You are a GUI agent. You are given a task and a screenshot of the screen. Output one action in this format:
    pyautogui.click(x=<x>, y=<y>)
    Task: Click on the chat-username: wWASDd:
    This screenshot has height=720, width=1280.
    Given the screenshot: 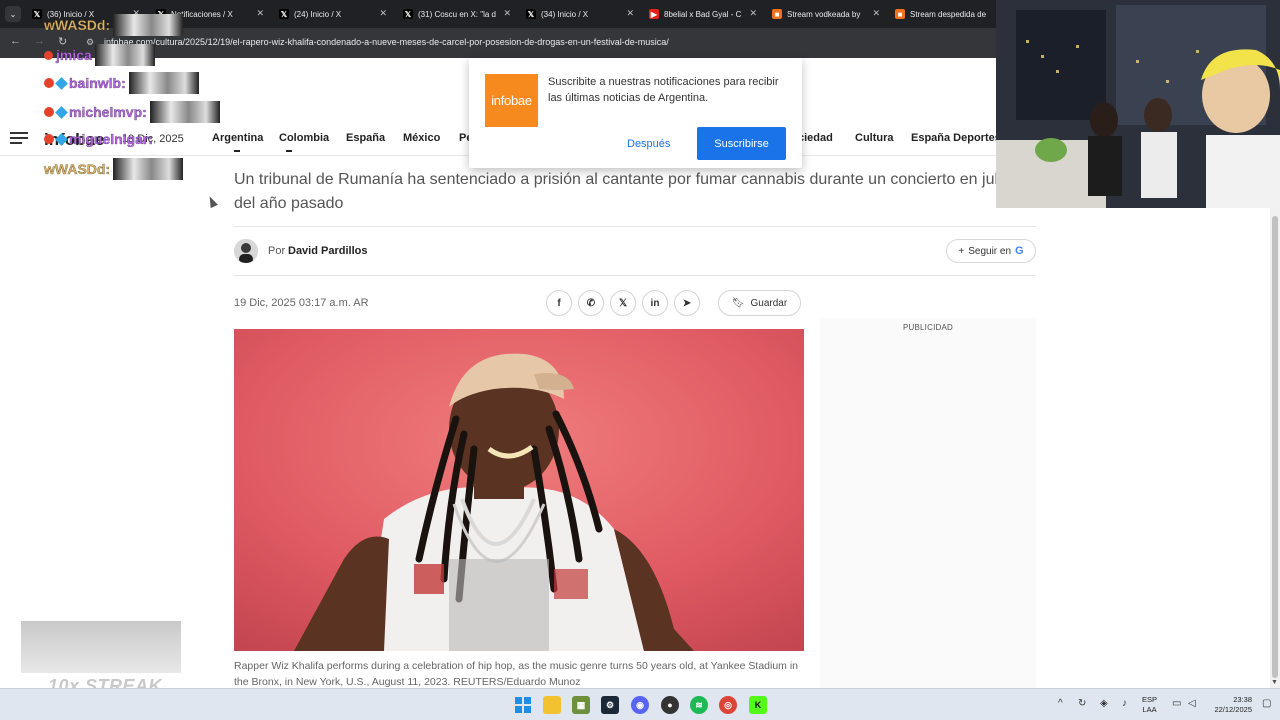 What is the action you would take?
    pyautogui.click(x=77, y=169)
    